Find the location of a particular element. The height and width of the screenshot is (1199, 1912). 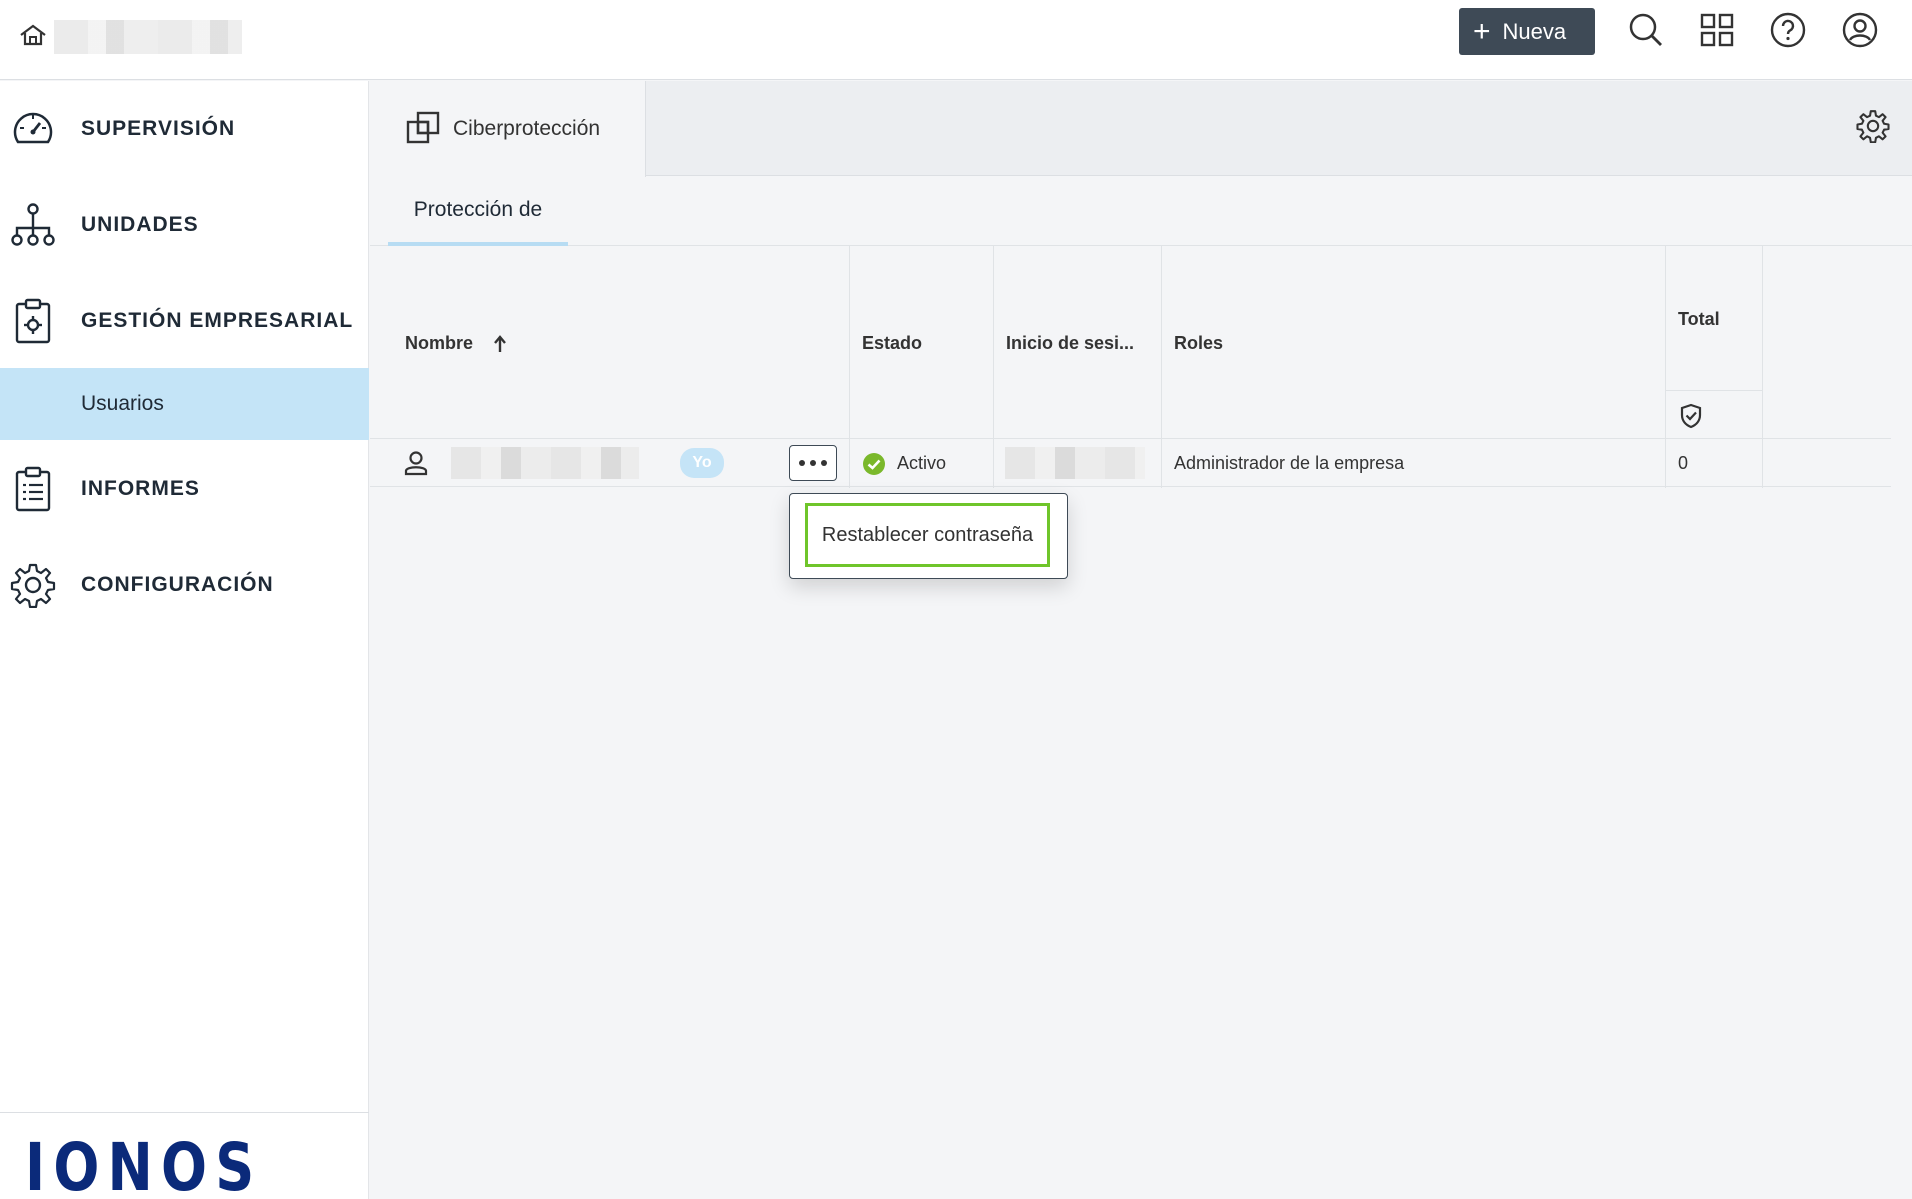

sidebar-subitem-usuarios: Usuarios is located at coordinates (184, 404).